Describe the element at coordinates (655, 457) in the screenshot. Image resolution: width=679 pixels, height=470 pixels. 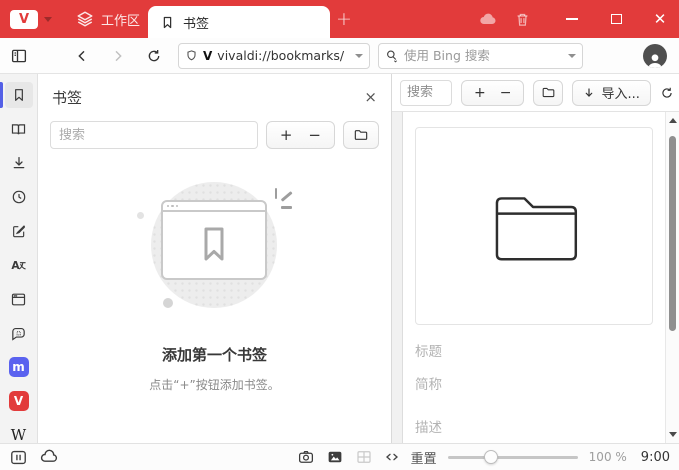
I see `clock: 9:00` at that location.